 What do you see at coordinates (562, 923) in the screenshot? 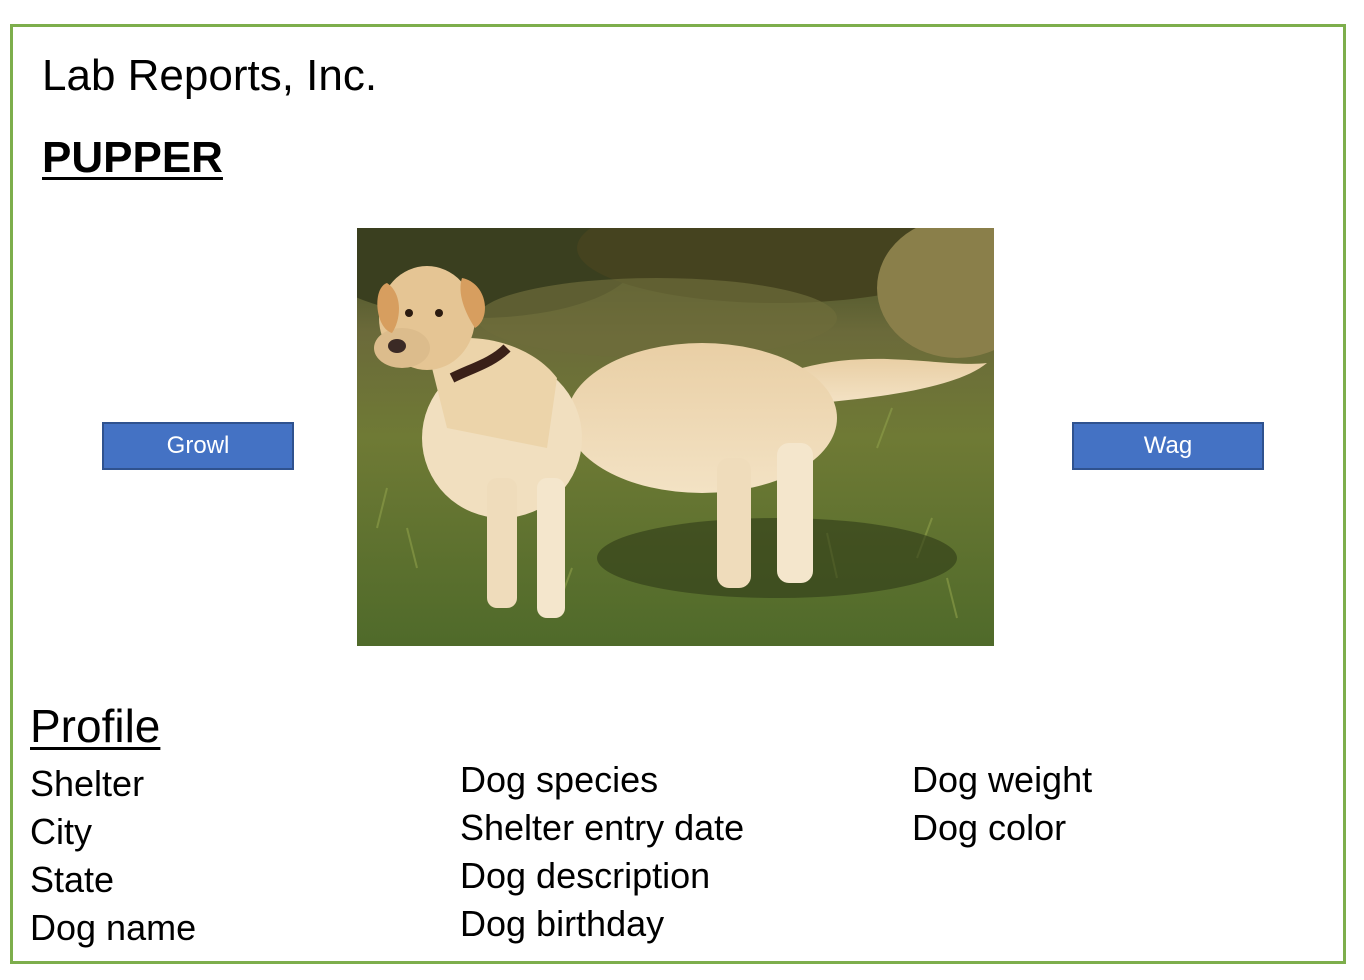
I see `profile-field-dog-birthday: Dog birthday` at bounding box center [562, 923].